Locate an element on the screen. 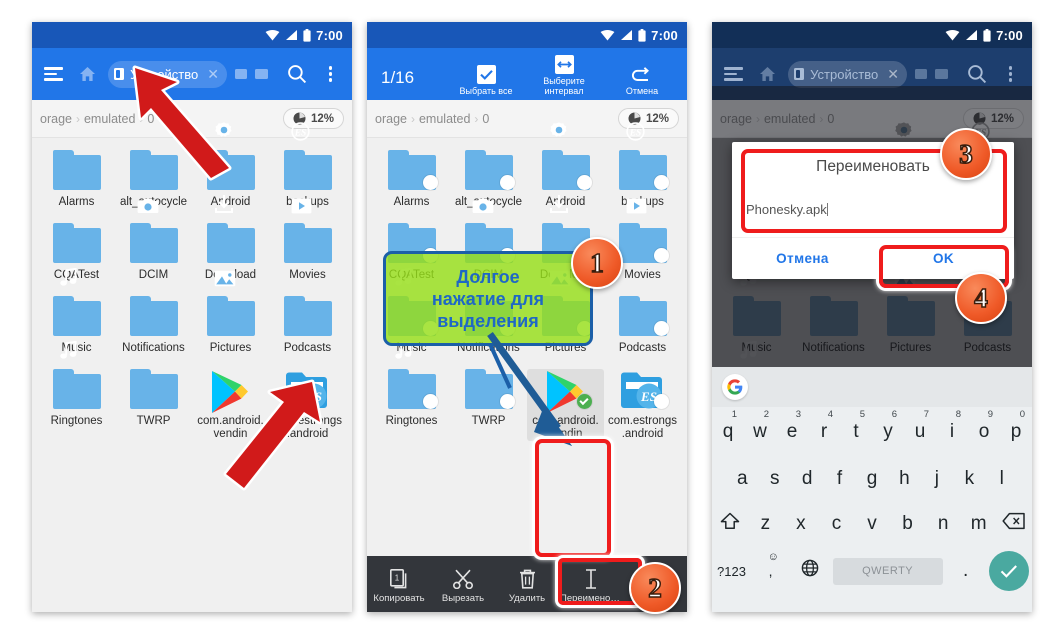  file-name: com.estrongs.android is located at coordinates (642, 427).